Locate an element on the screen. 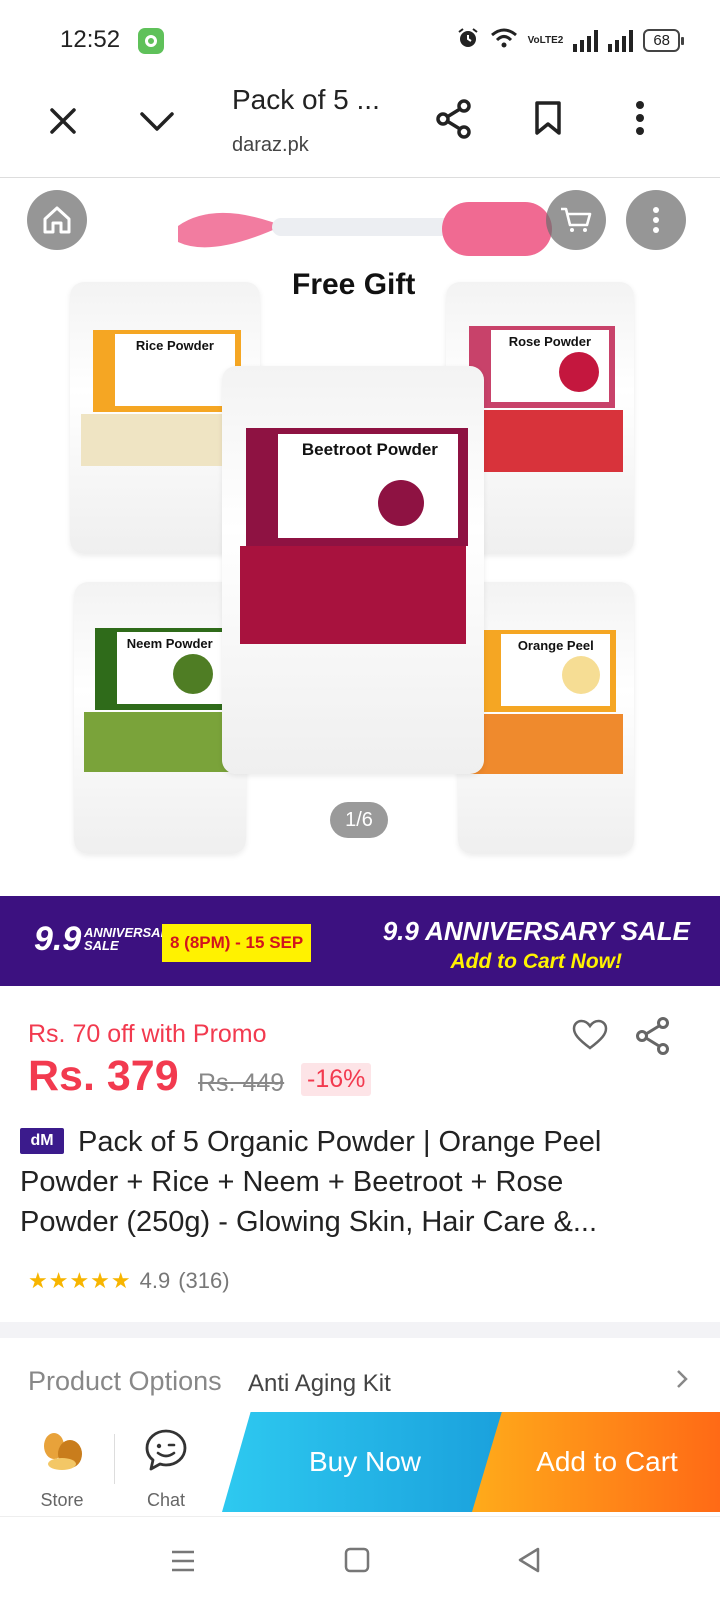  free-gift-label: Free Gift is located at coordinates (354, 284).